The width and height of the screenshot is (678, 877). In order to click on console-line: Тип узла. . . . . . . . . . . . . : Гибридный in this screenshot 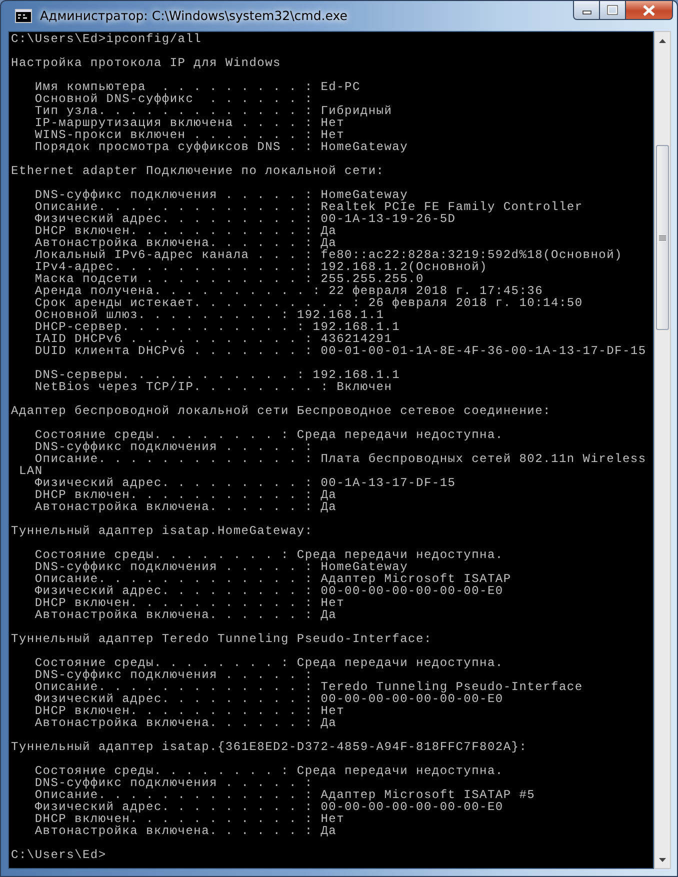, I will do `click(214, 111)`.